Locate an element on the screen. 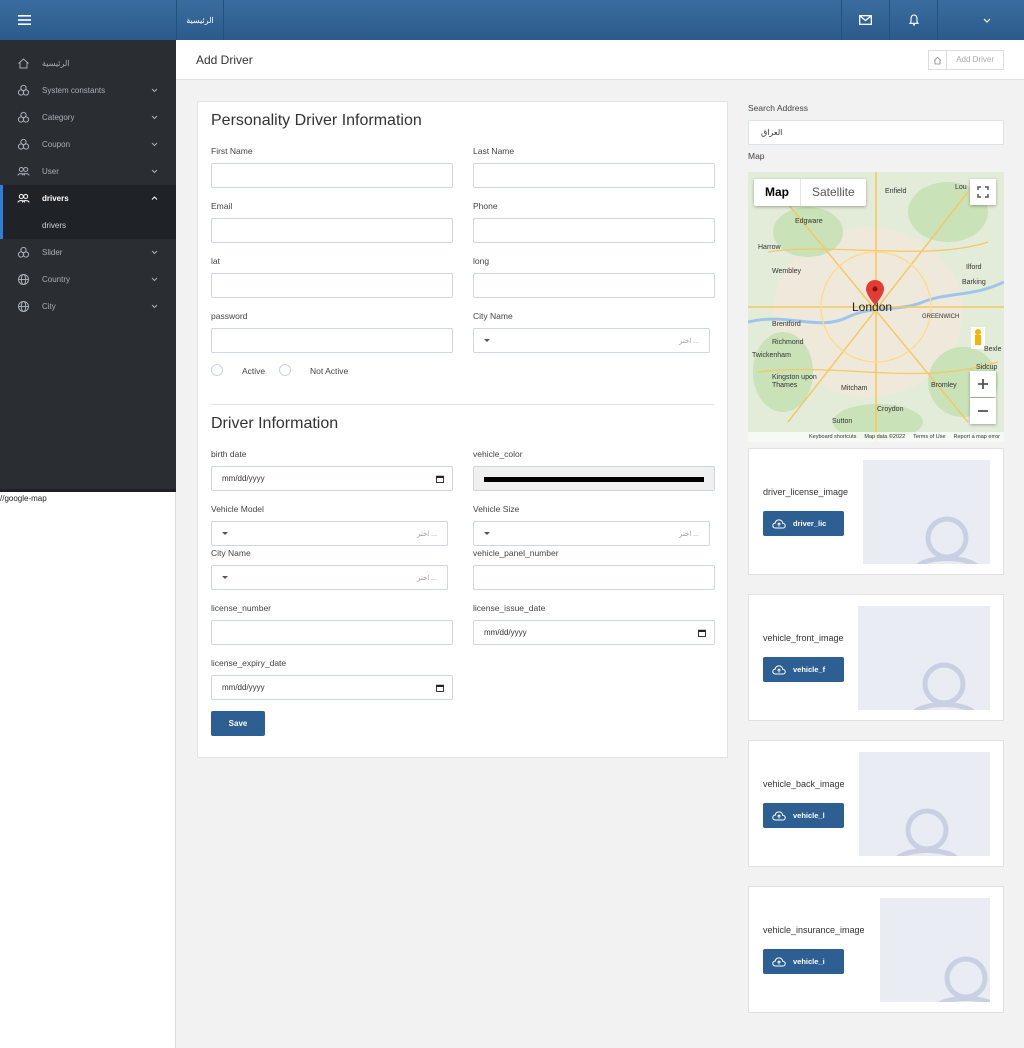 The image size is (1024, 1048). map-place: Lou is located at coordinates (961, 187).